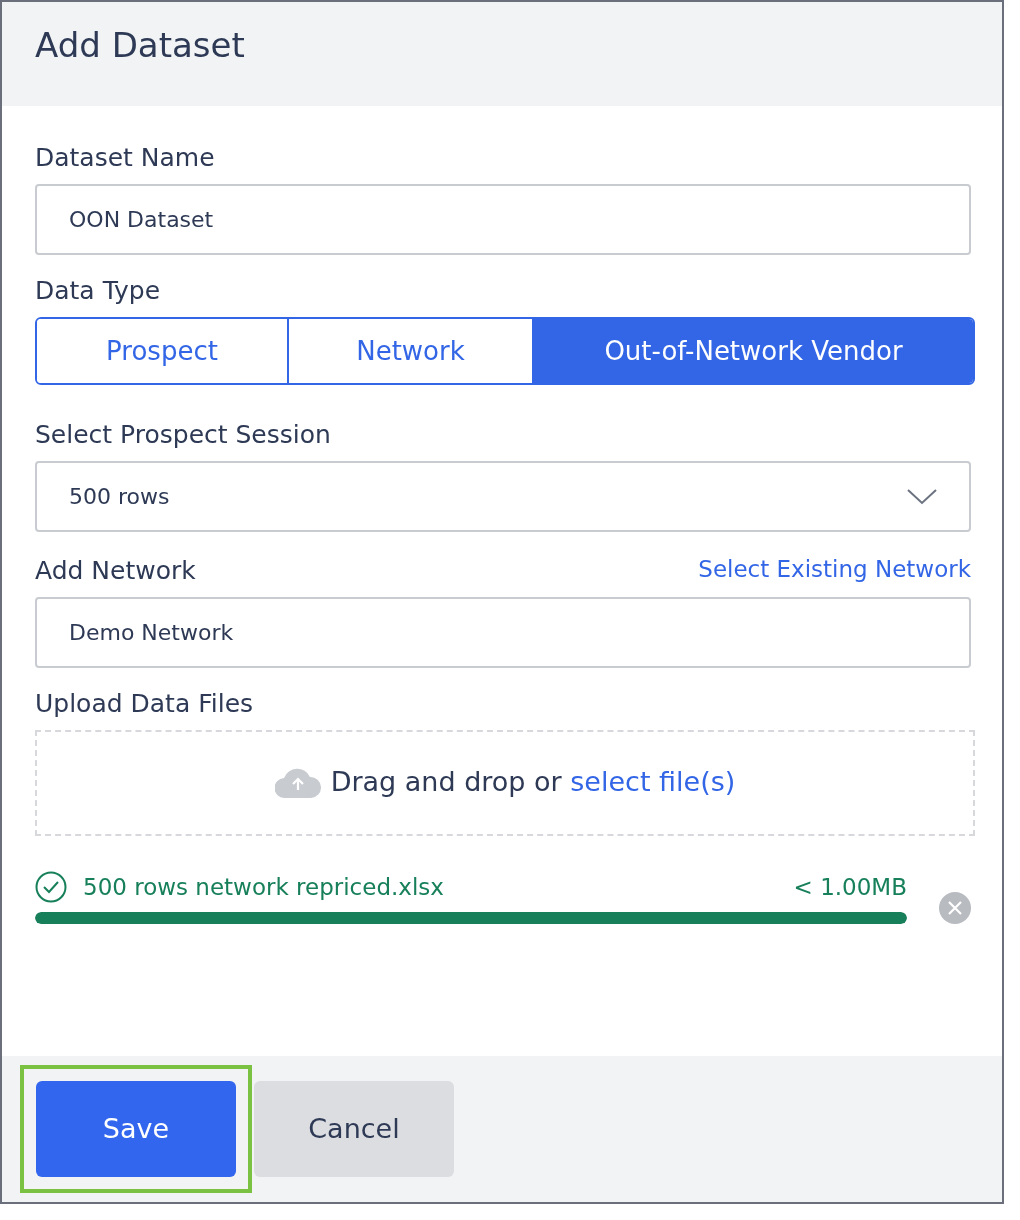  What do you see at coordinates (263, 887) in the screenshot?
I see `file-name: 500 rows network repriced.xlsx` at bounding box center [263, 887].